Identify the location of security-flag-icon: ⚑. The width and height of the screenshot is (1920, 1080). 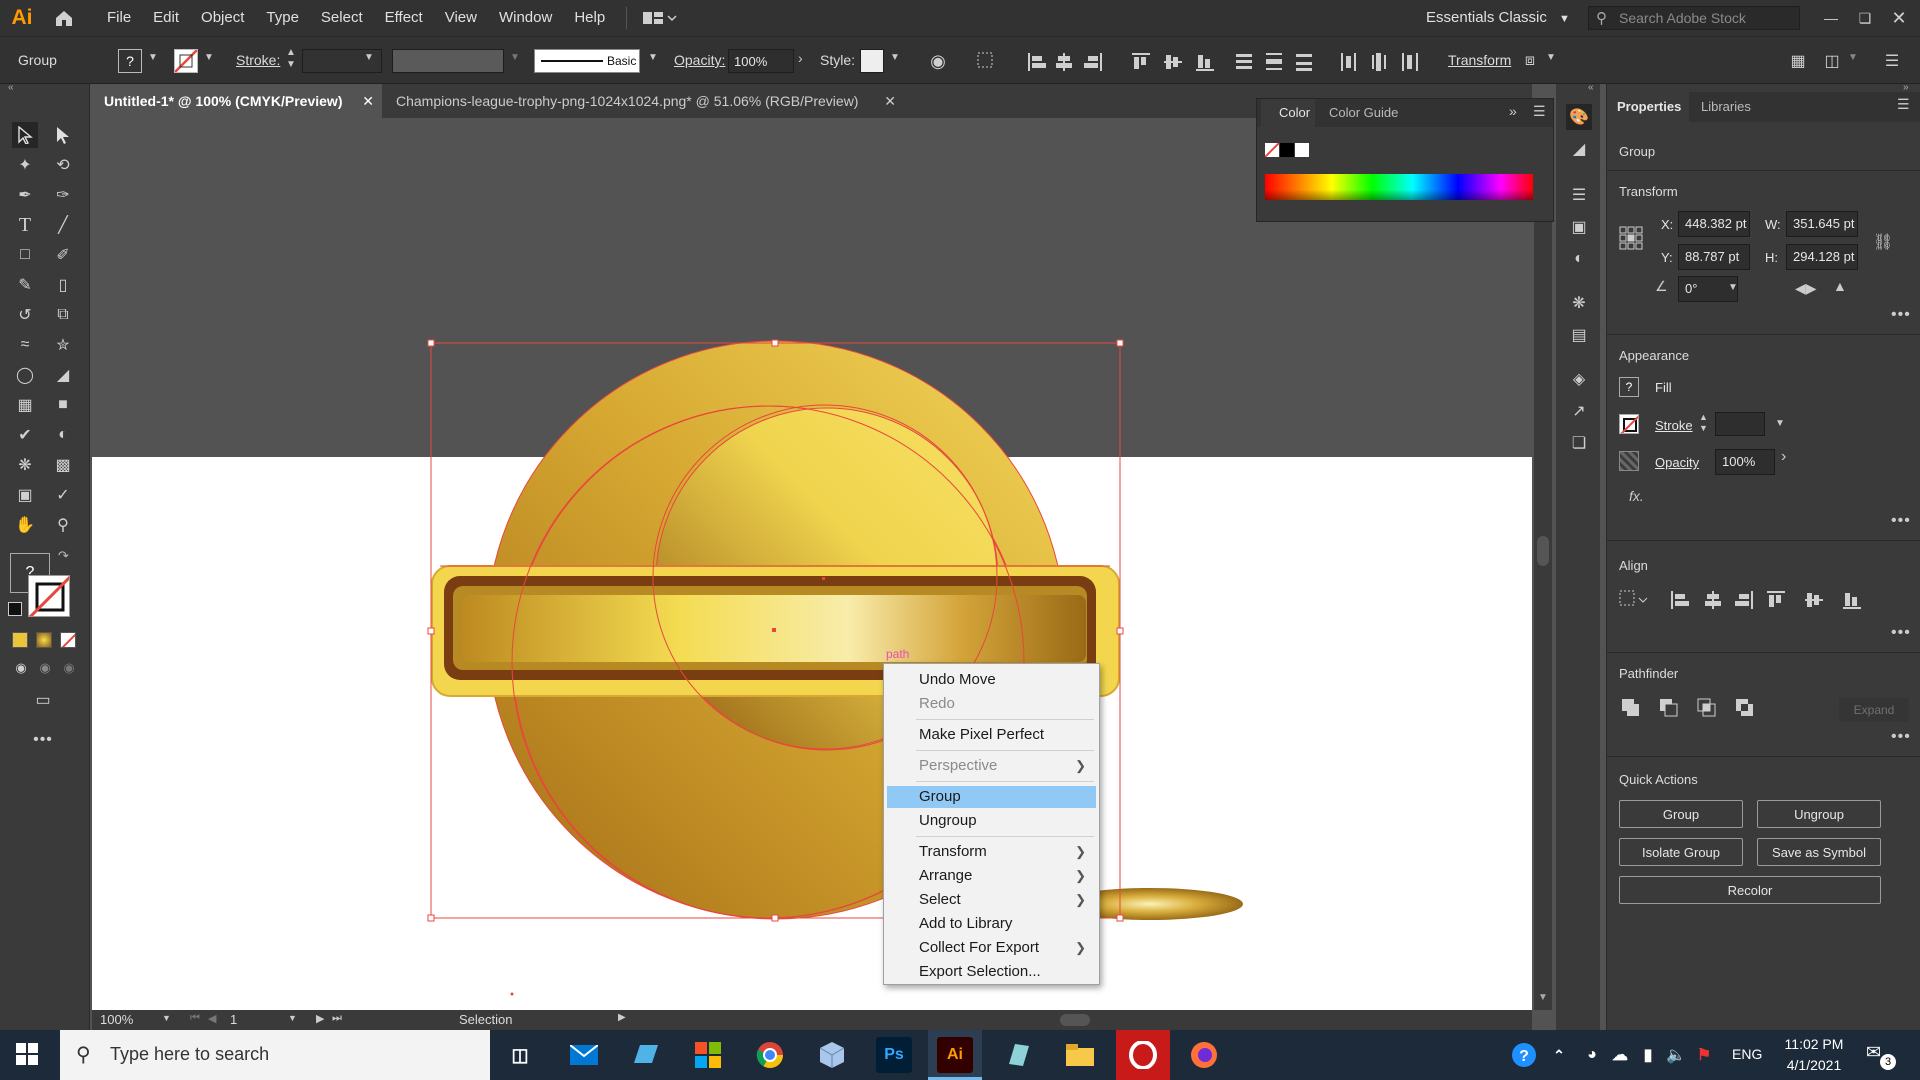
(1704, 1055).